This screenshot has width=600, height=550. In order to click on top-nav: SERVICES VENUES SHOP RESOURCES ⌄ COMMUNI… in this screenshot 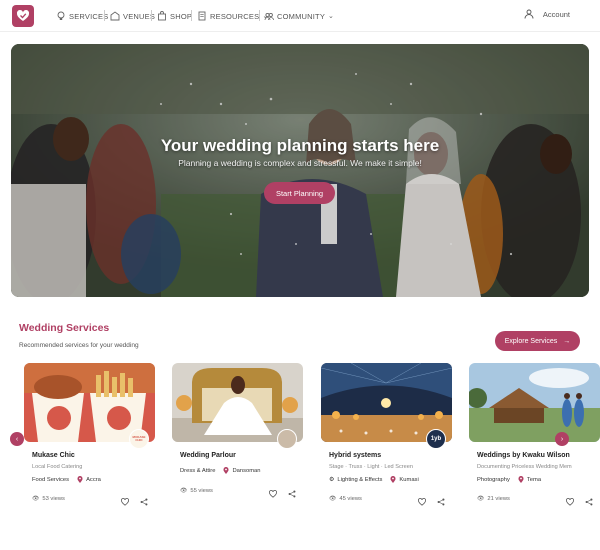, I will do `click(300, 16)`.